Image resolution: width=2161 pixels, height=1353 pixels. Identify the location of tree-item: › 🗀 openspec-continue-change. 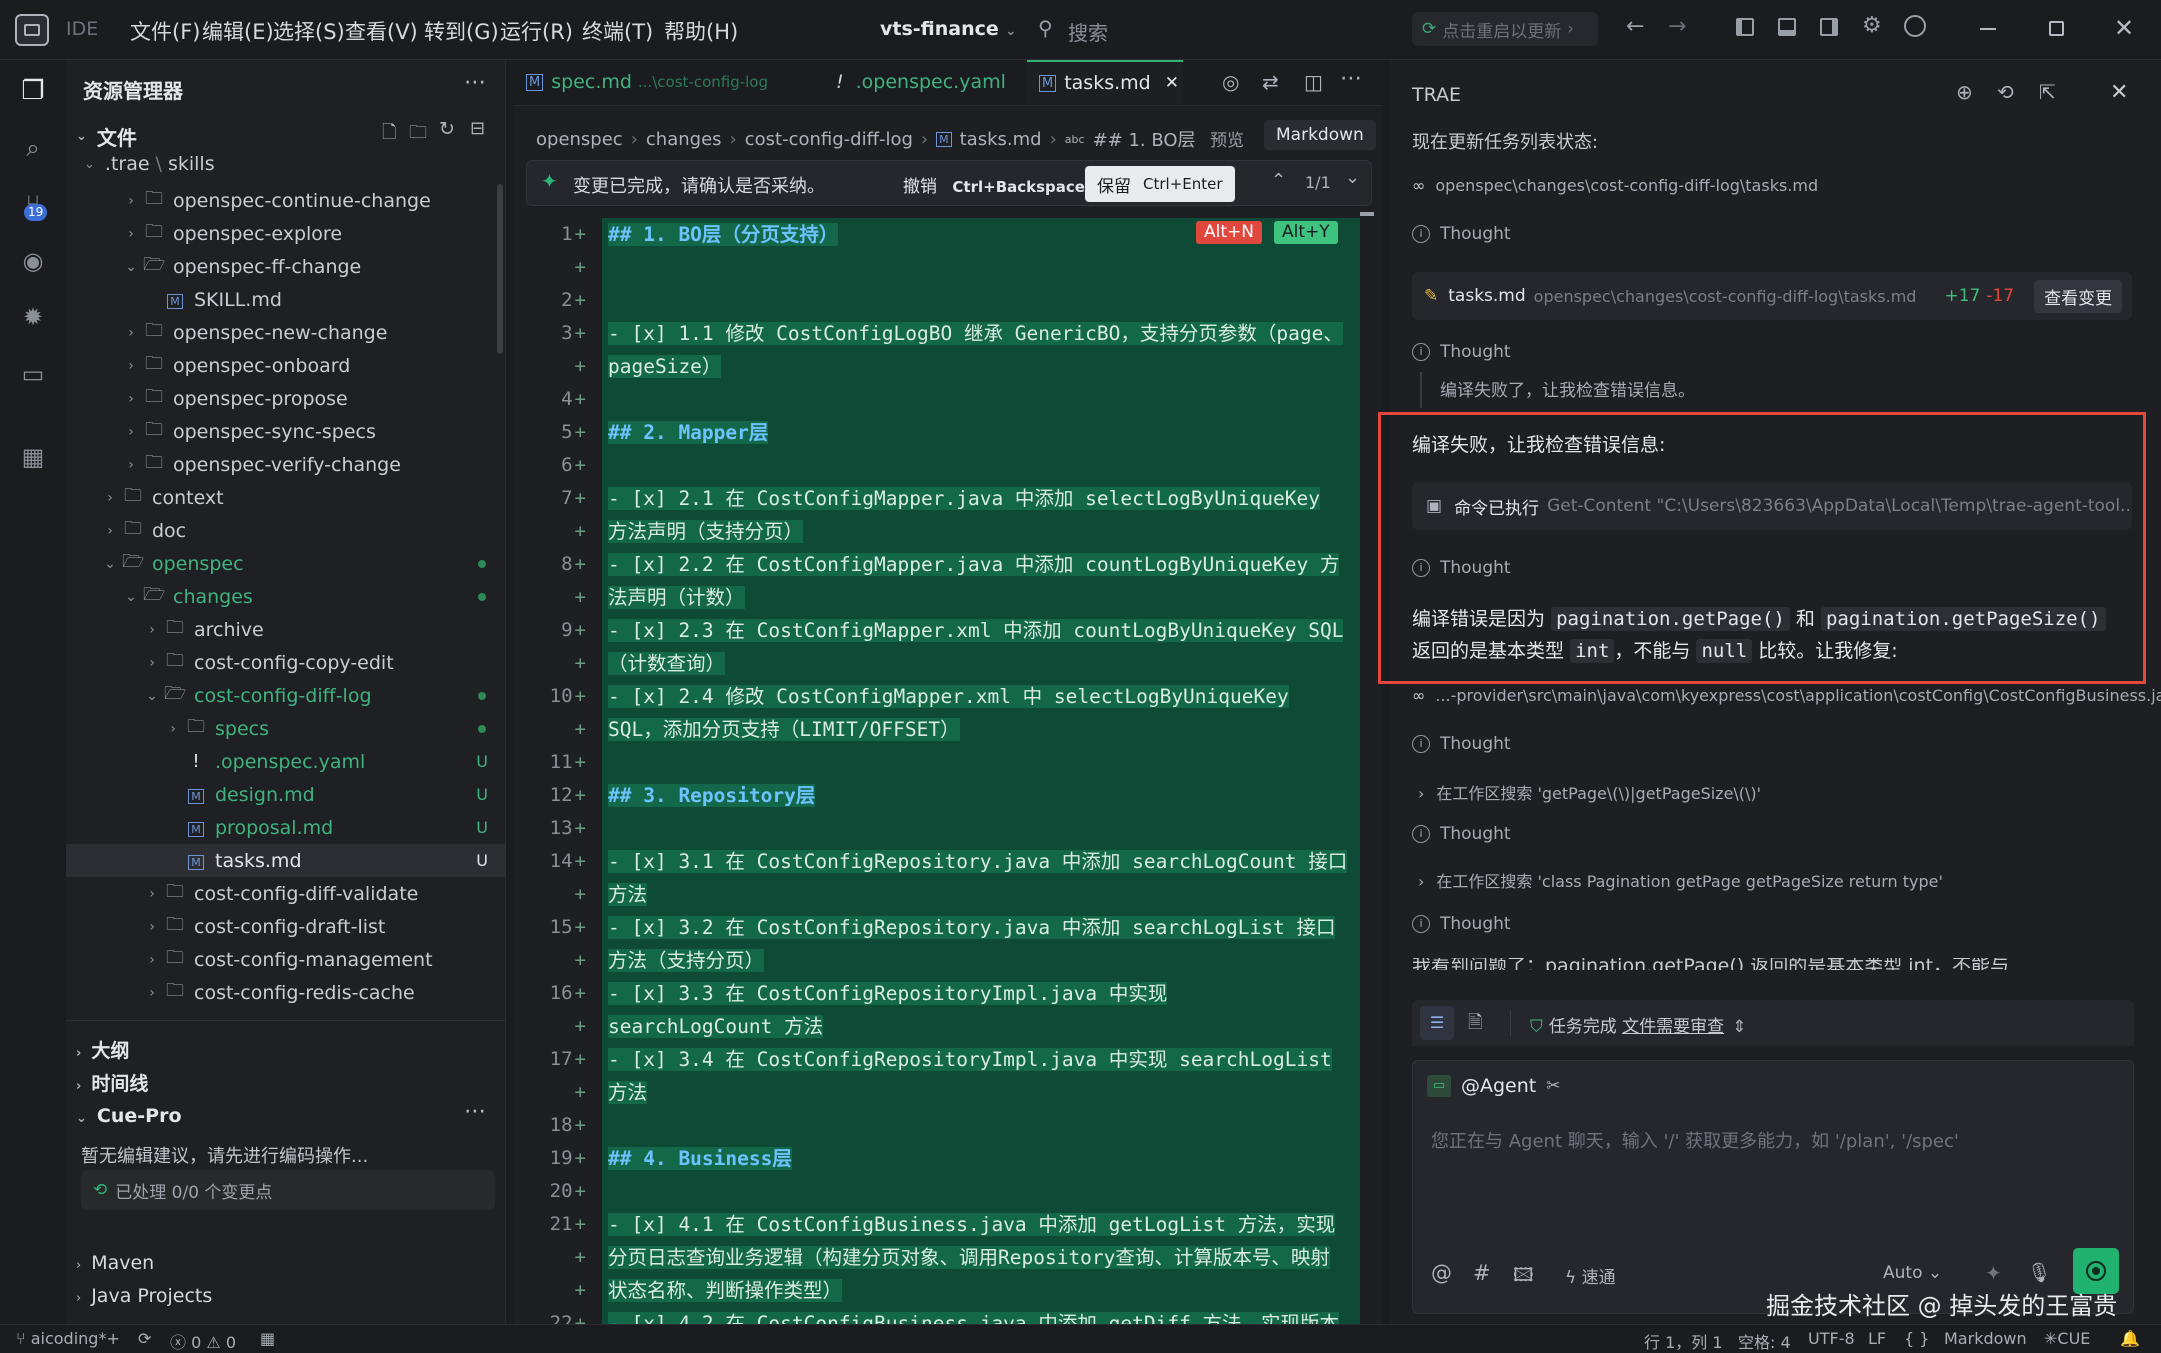
(286, 200).